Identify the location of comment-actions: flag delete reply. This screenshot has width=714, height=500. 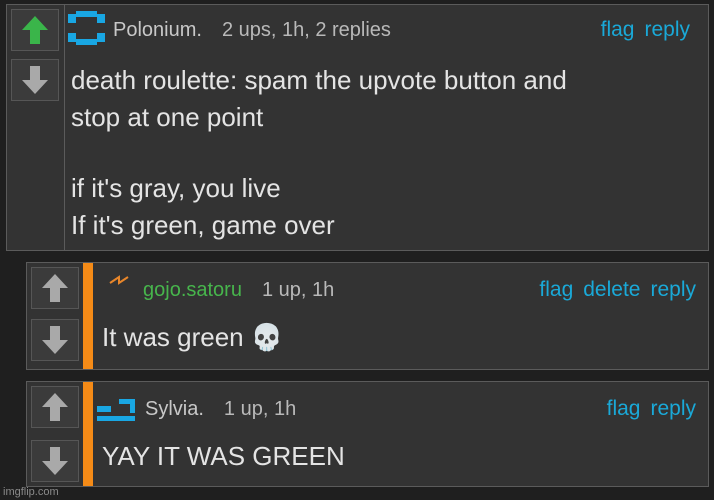
(612, 290).